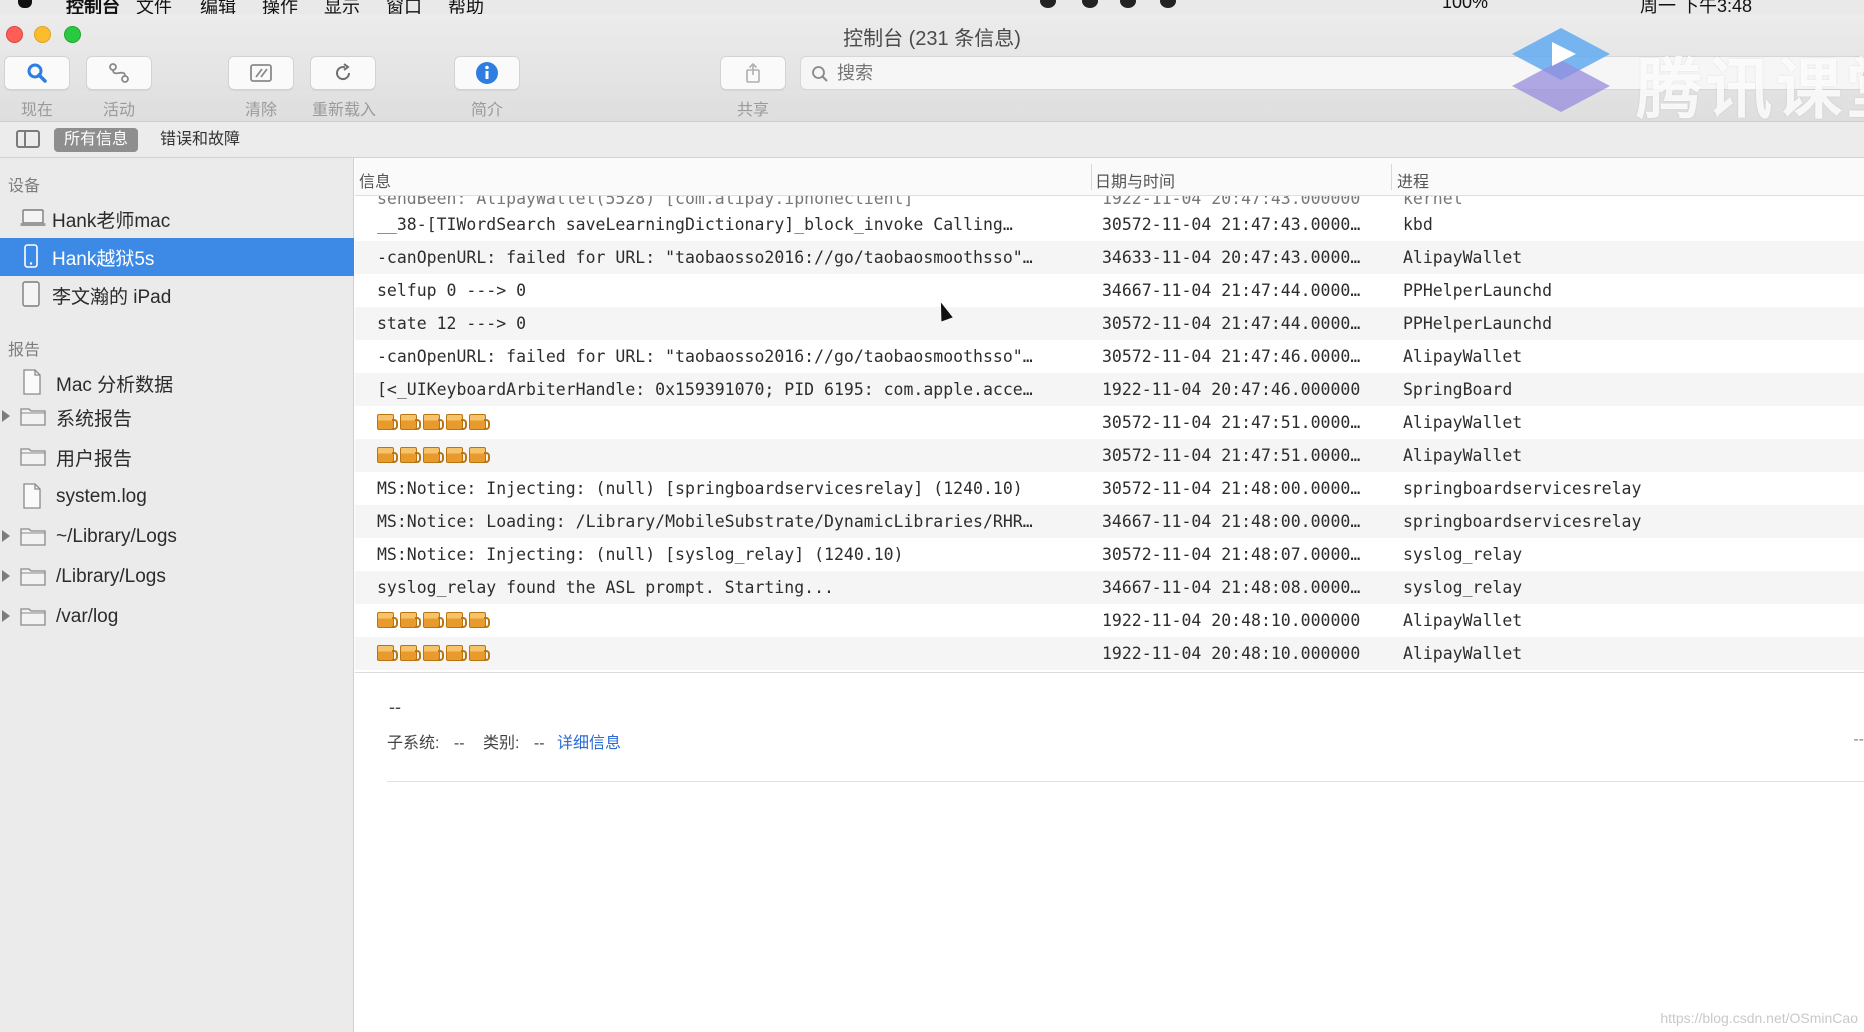 Image resolution: width=1864 pixels, height=1032 pixels. Describe the element at coordinates (1125, 781) in the screenshot. I see `detail-divider` at that location.